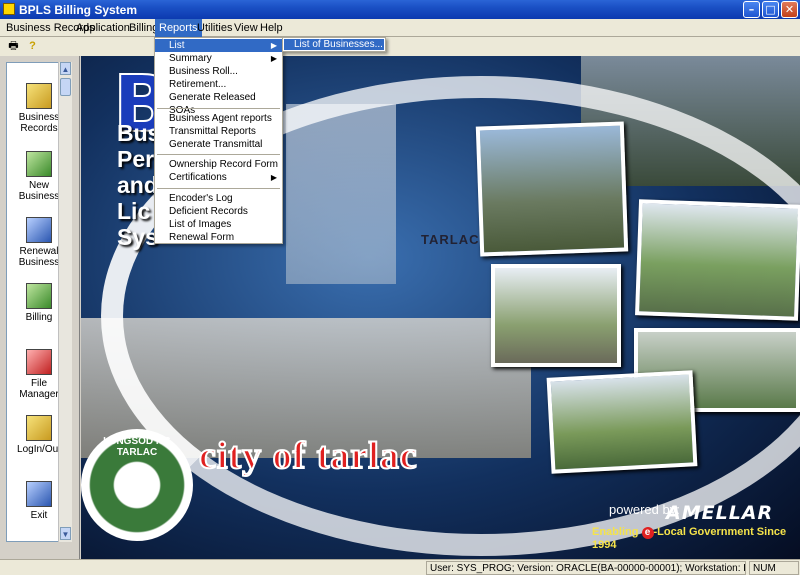 Image resolution: width=800 pixels, height=575 pixels. Describe the element at coordinates (65, 533) in the screenshot. I see `scroll-down-icon: ▼` at that location.